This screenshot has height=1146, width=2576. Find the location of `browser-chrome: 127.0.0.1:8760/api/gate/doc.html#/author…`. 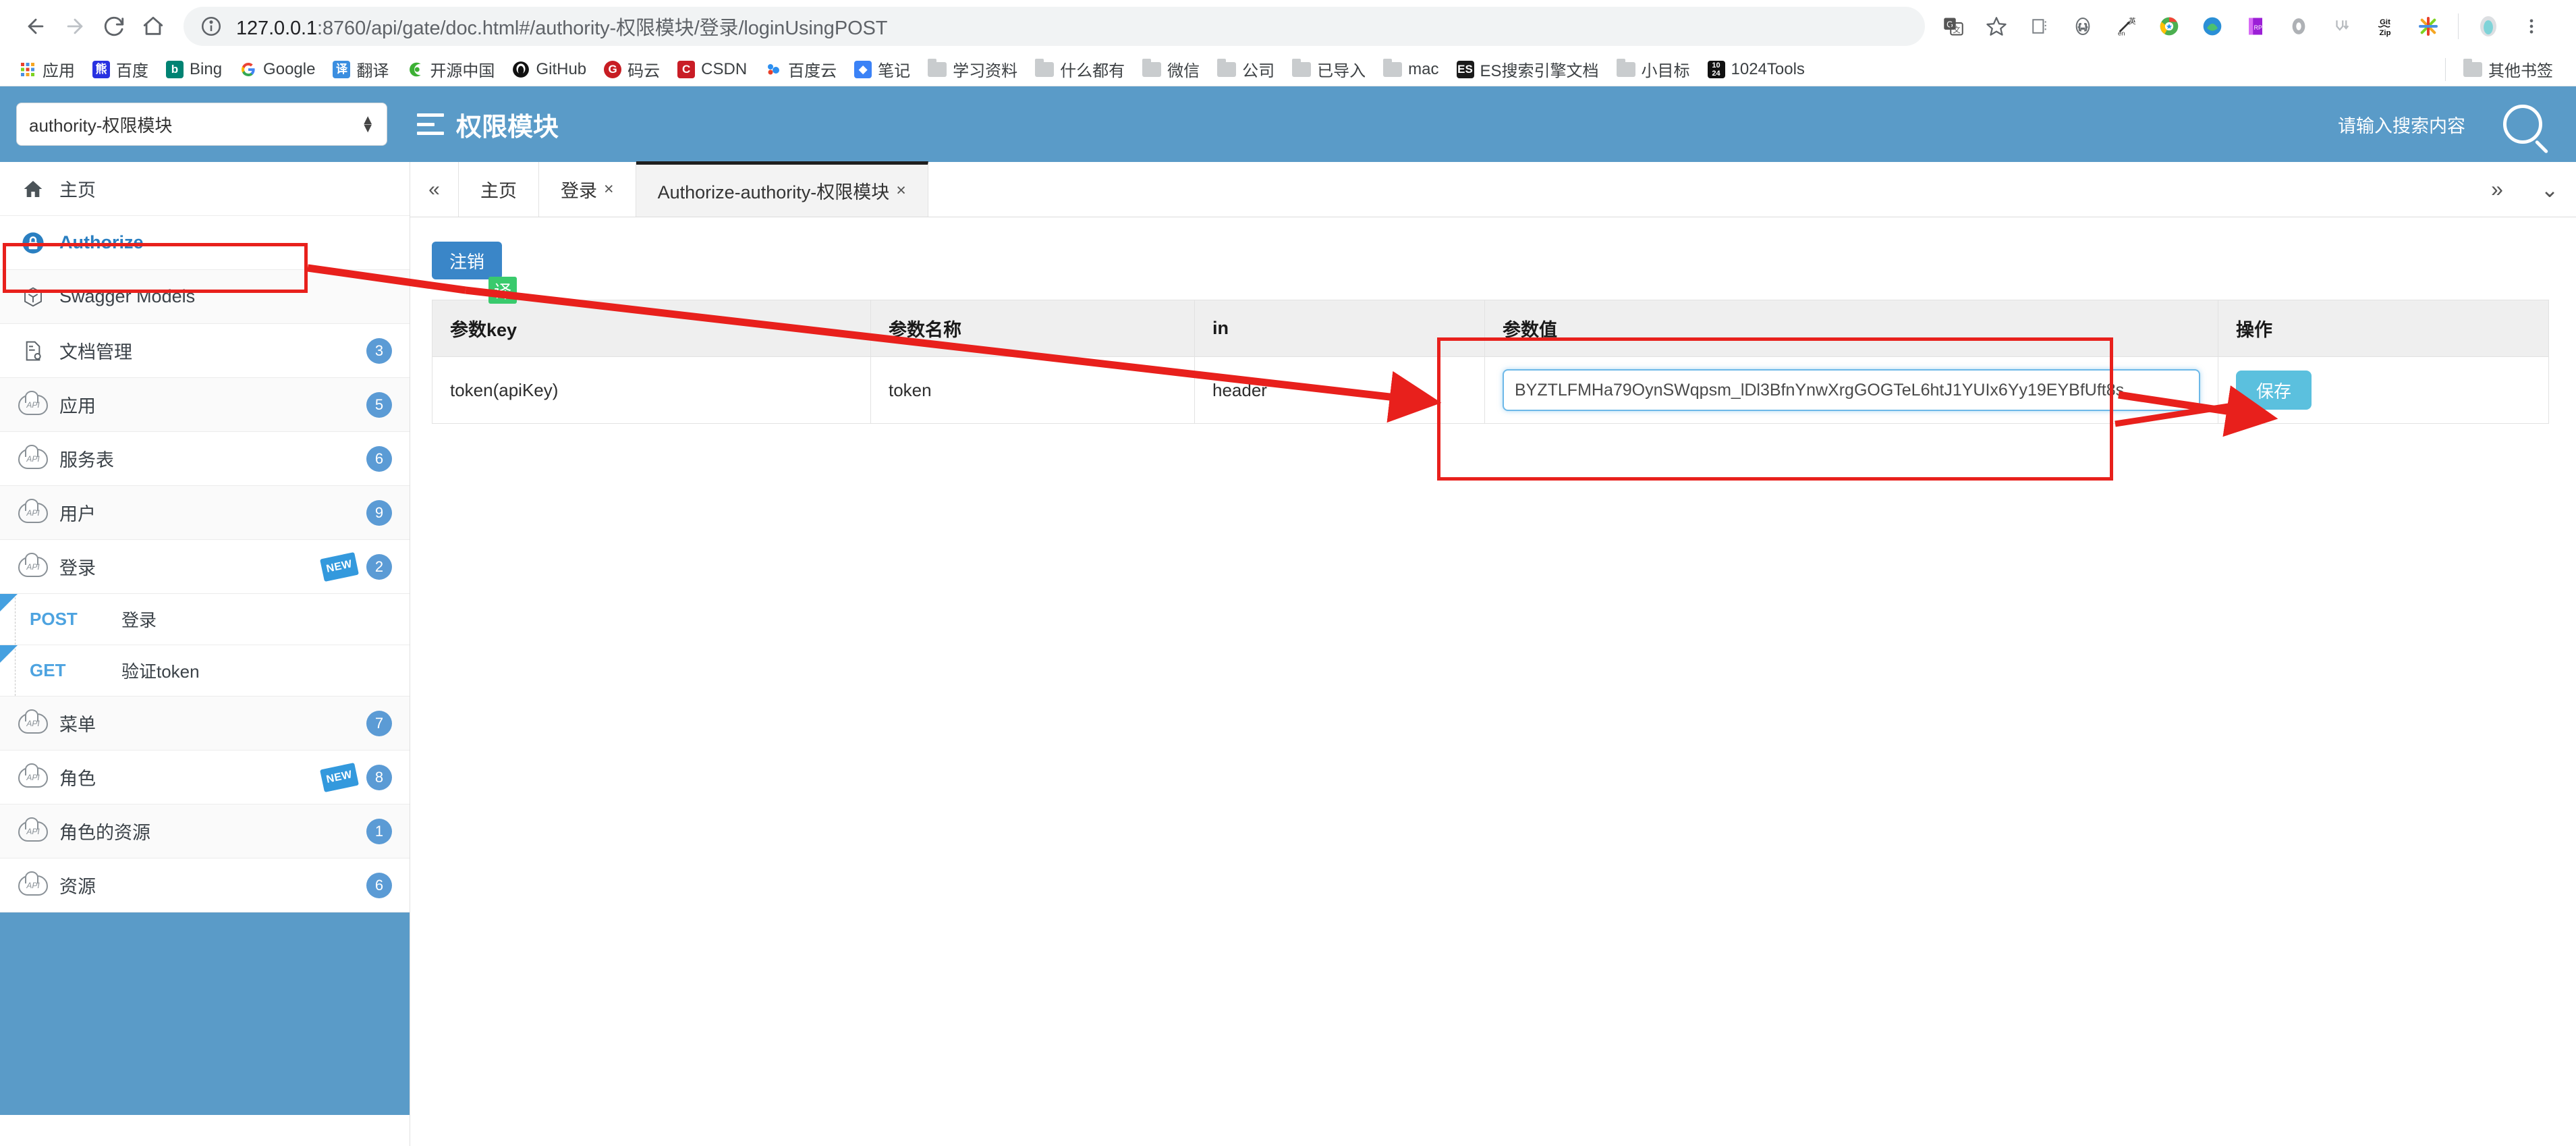

browser-chrome: 127.0.0.1:8760/api/gate/doc.html#/author… is located at coordinates (1288, 43).